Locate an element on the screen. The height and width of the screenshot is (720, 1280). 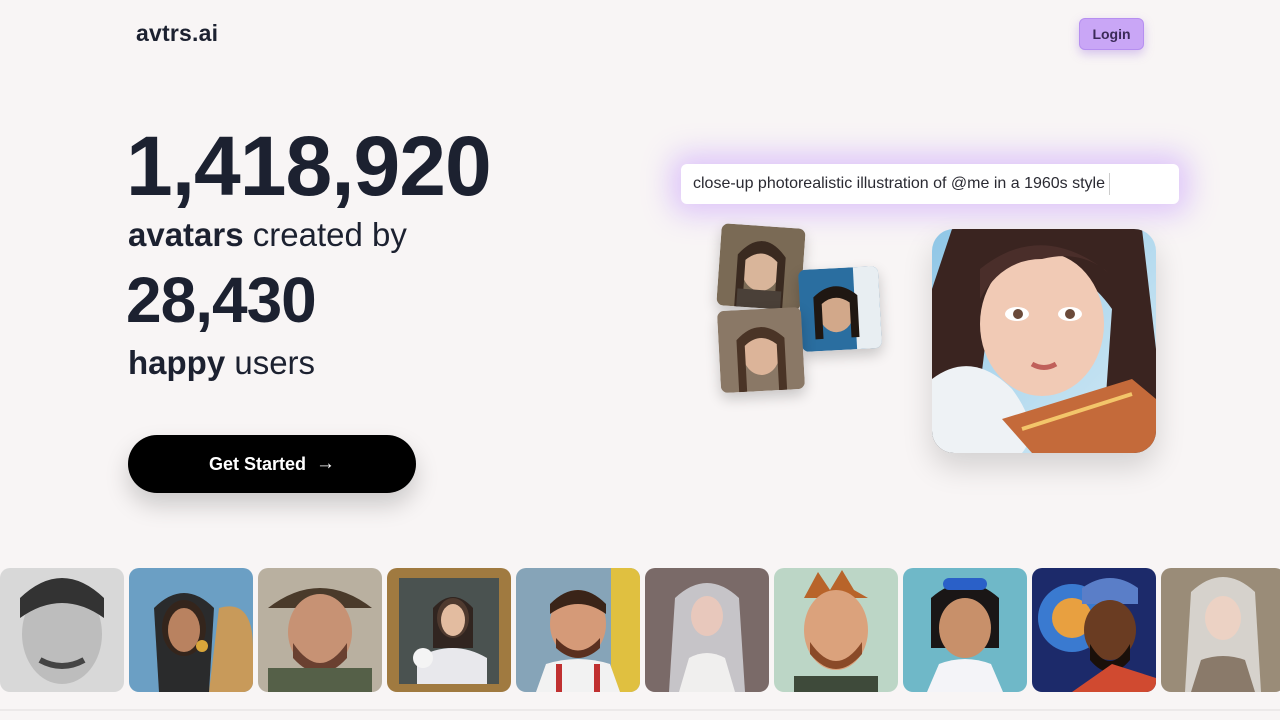
avatar-tile-bw-man is located at coordinates (62, 630).